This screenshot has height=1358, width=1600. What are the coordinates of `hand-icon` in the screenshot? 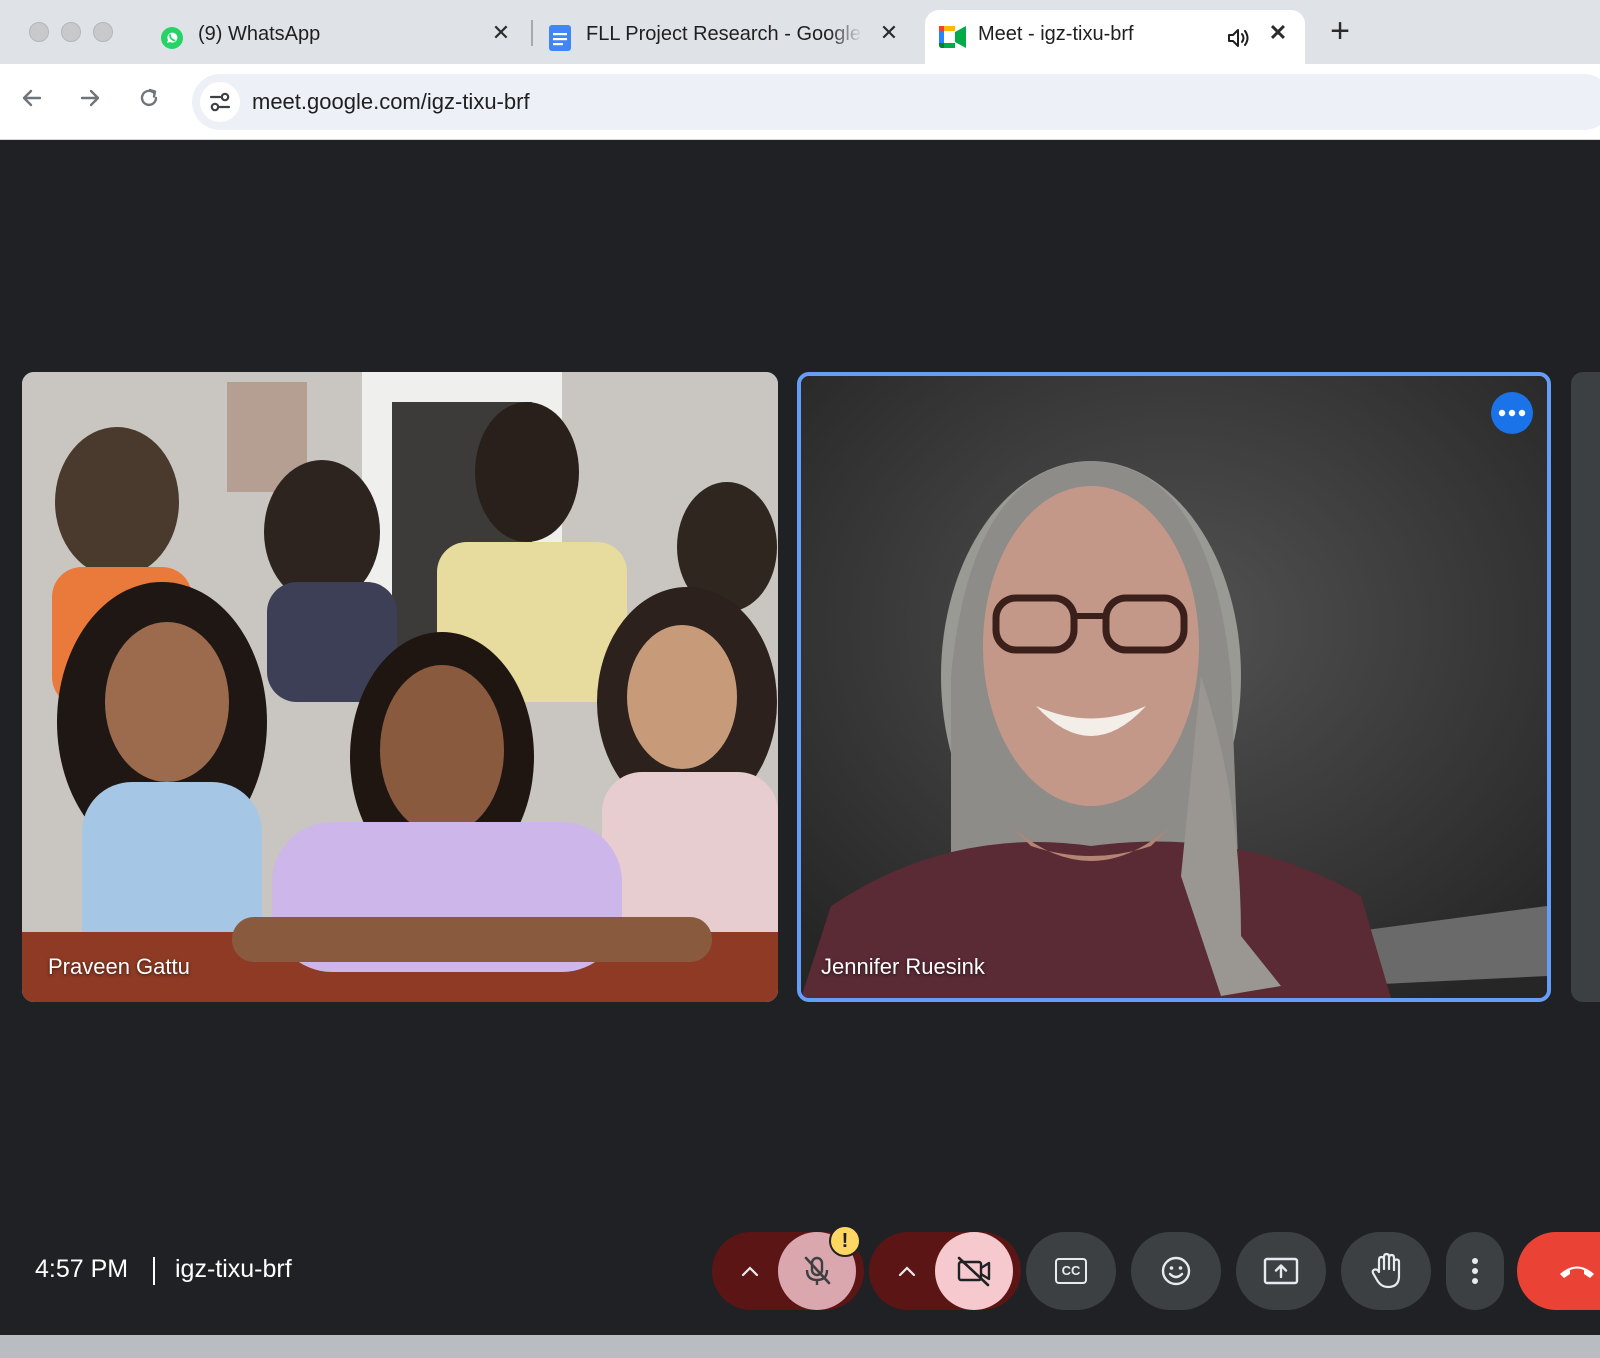 It's located at (1386, 1270).